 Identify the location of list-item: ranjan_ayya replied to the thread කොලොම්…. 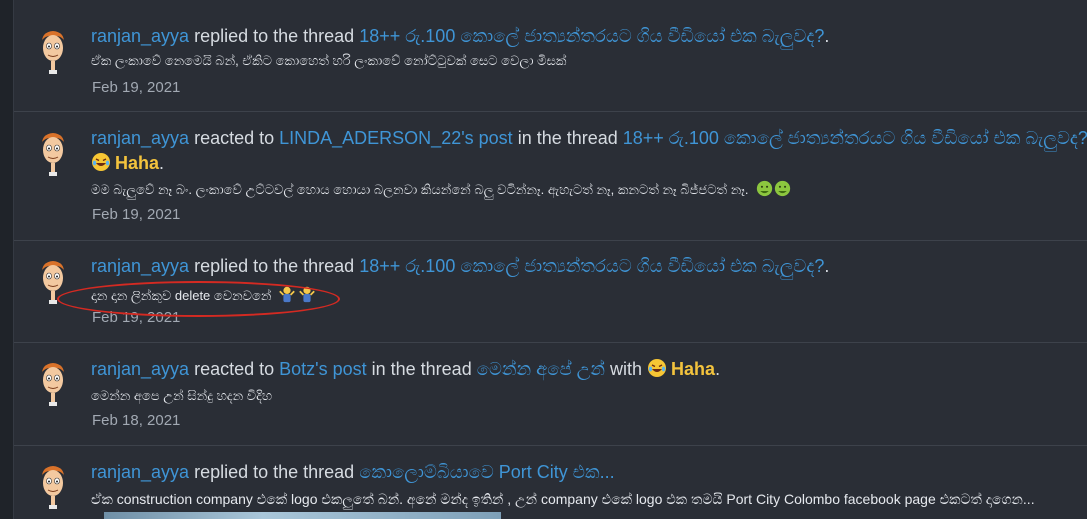
(550, 482).